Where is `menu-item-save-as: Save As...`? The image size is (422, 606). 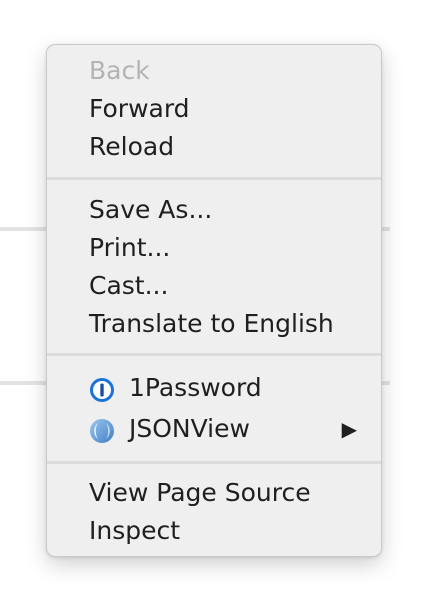 menu-item-save-as: Save As... is located at coordinates (225, 210).